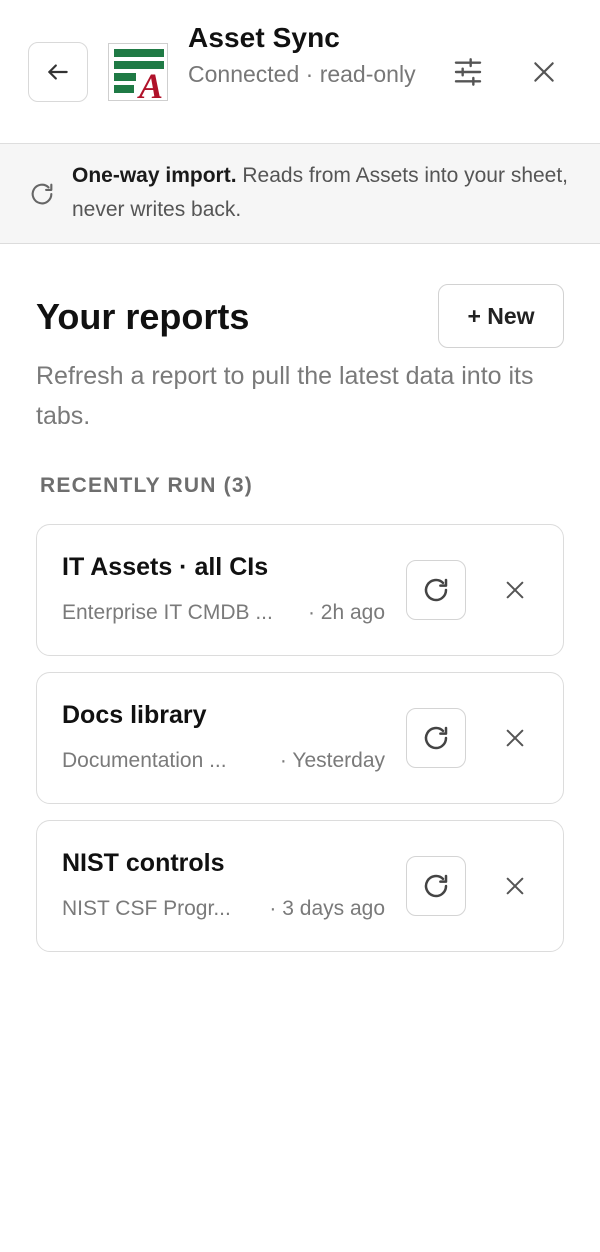 Image resolution: width=600 pixels, height=1252 pixels. I want to click on app-logo: A, so click(138, 72).